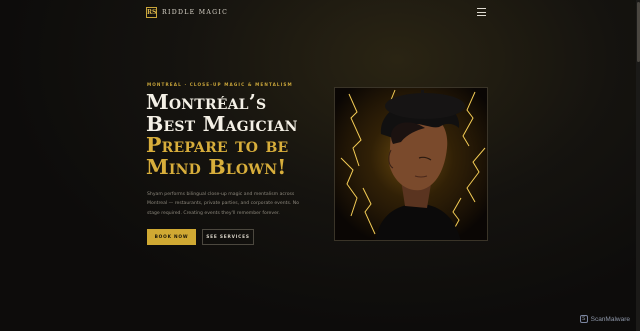 This screenshot has height=331, width=640. I want to click on book-now-button: BOOK NOW, so click(171, 237).